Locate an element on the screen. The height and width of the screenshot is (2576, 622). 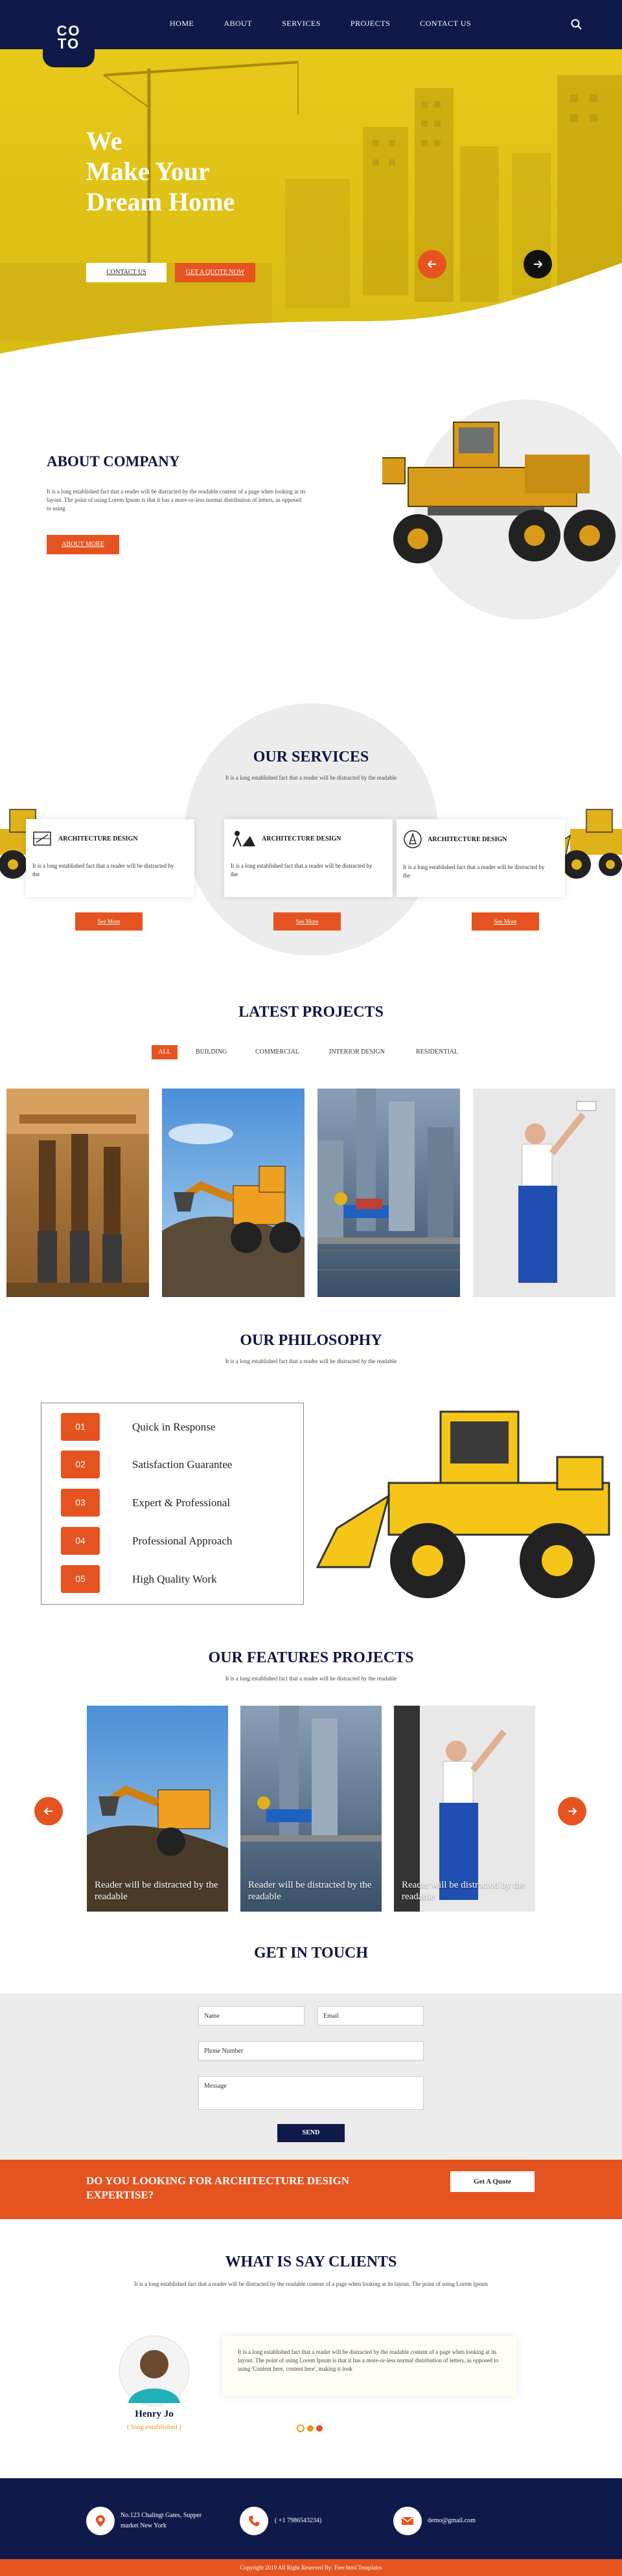
site-logo: CO TO is located at coordinates (69, 33).